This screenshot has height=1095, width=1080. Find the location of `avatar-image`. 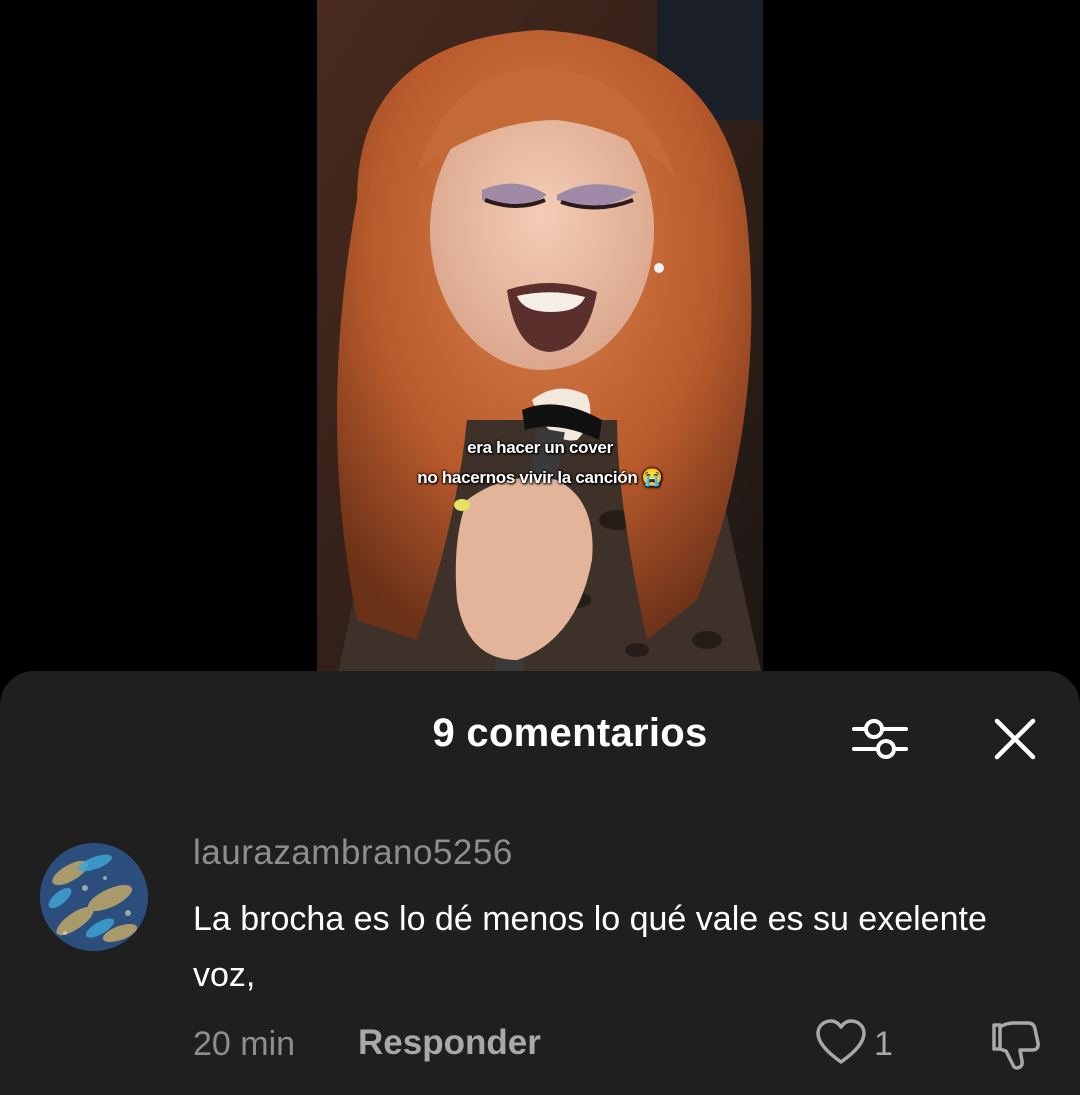

avatar-image is located at coordinates (94, 897).